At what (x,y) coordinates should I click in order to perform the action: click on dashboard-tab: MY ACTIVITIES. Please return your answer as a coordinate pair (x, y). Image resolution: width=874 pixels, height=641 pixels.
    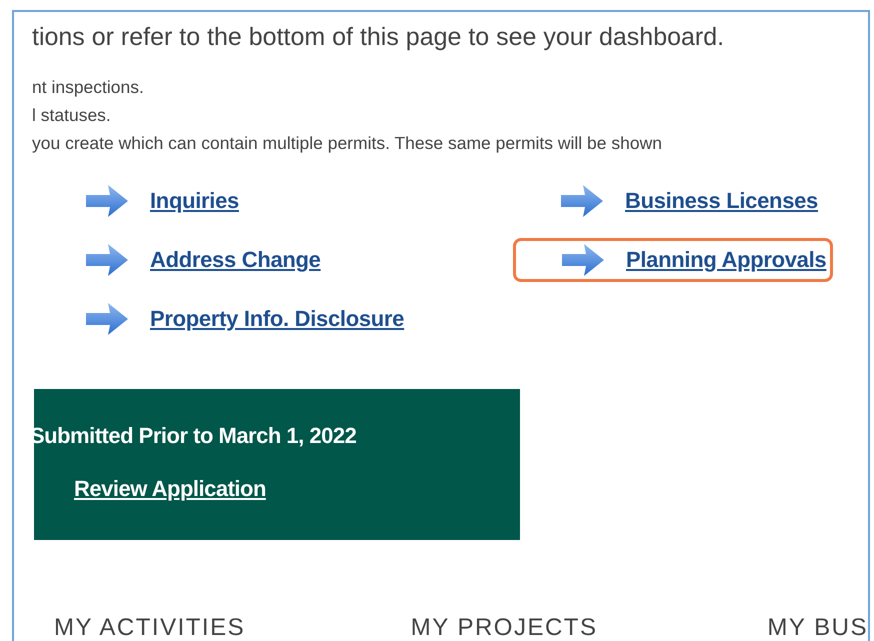
    Looking at the image, I should click on (232, 625).